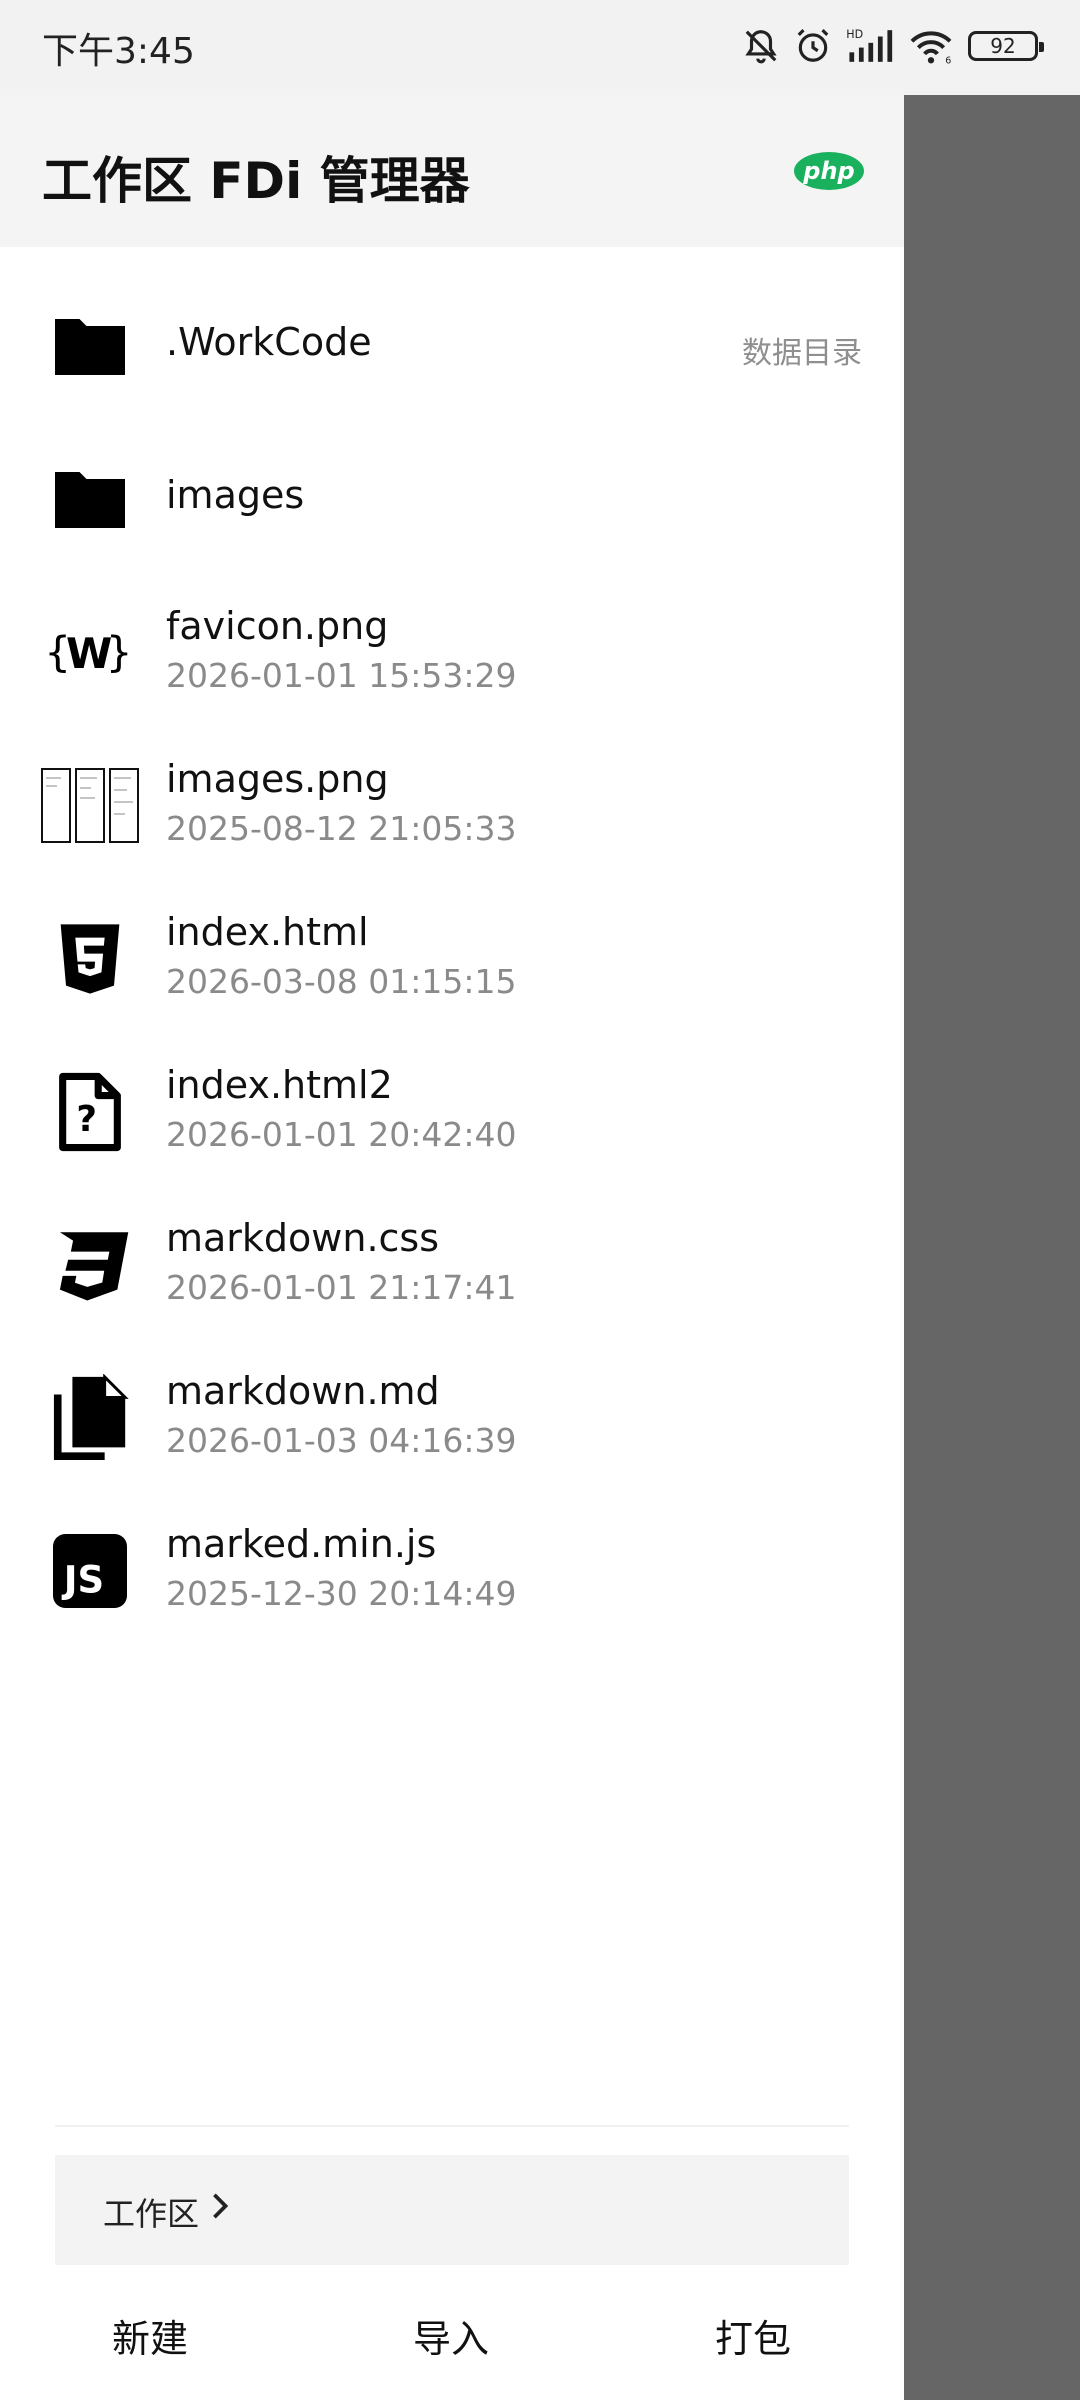 Image resolution: width=1080 pixels, height=2400 pixels. What do you see at coordinates (90, 806) in the screenshot?
I see `image-thumbnail-icon` at bounding box center [90, 806].